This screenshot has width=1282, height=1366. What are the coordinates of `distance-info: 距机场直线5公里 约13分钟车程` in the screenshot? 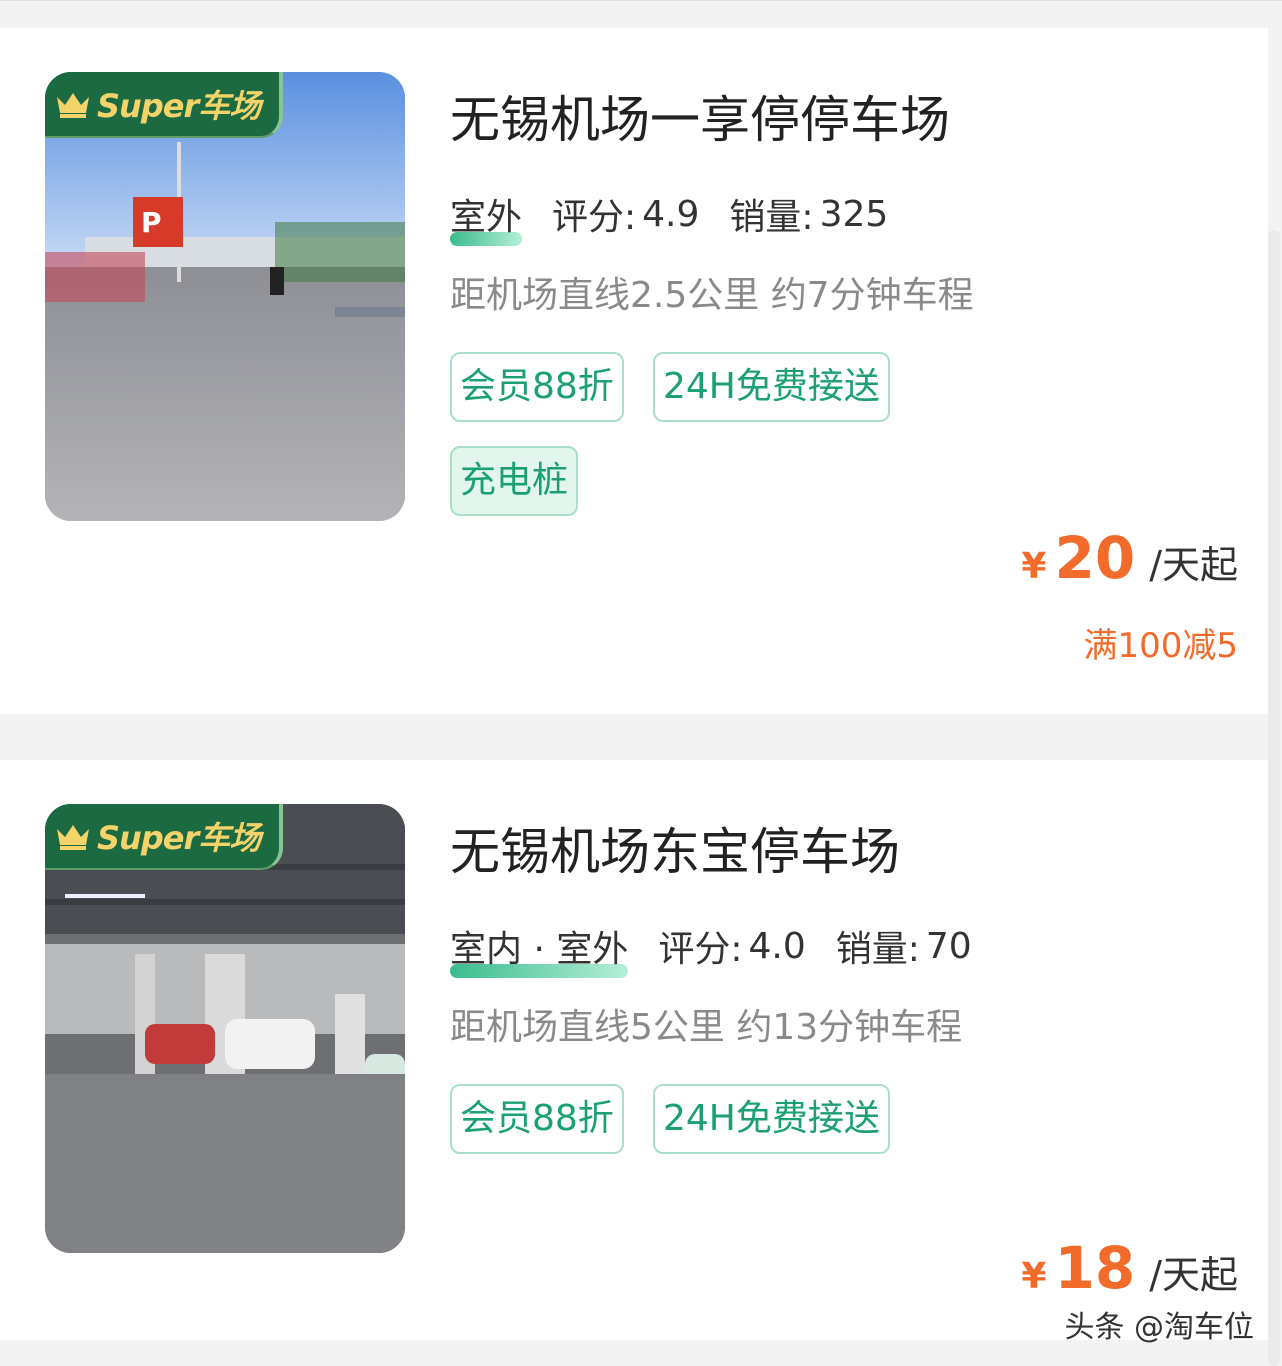 It's located at (706, 1027).